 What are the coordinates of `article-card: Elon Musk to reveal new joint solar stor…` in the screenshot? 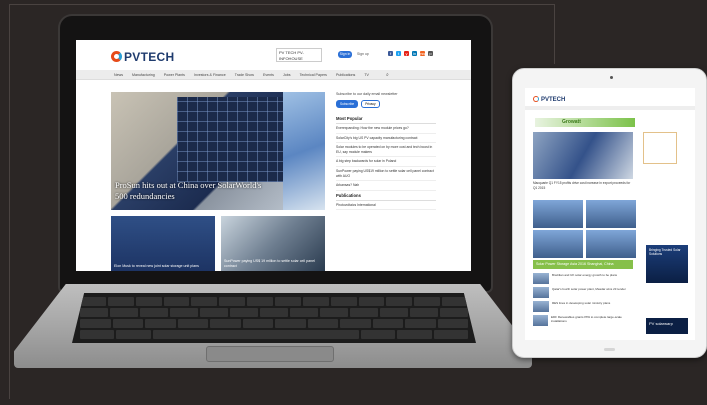 It's located at (163, 243).